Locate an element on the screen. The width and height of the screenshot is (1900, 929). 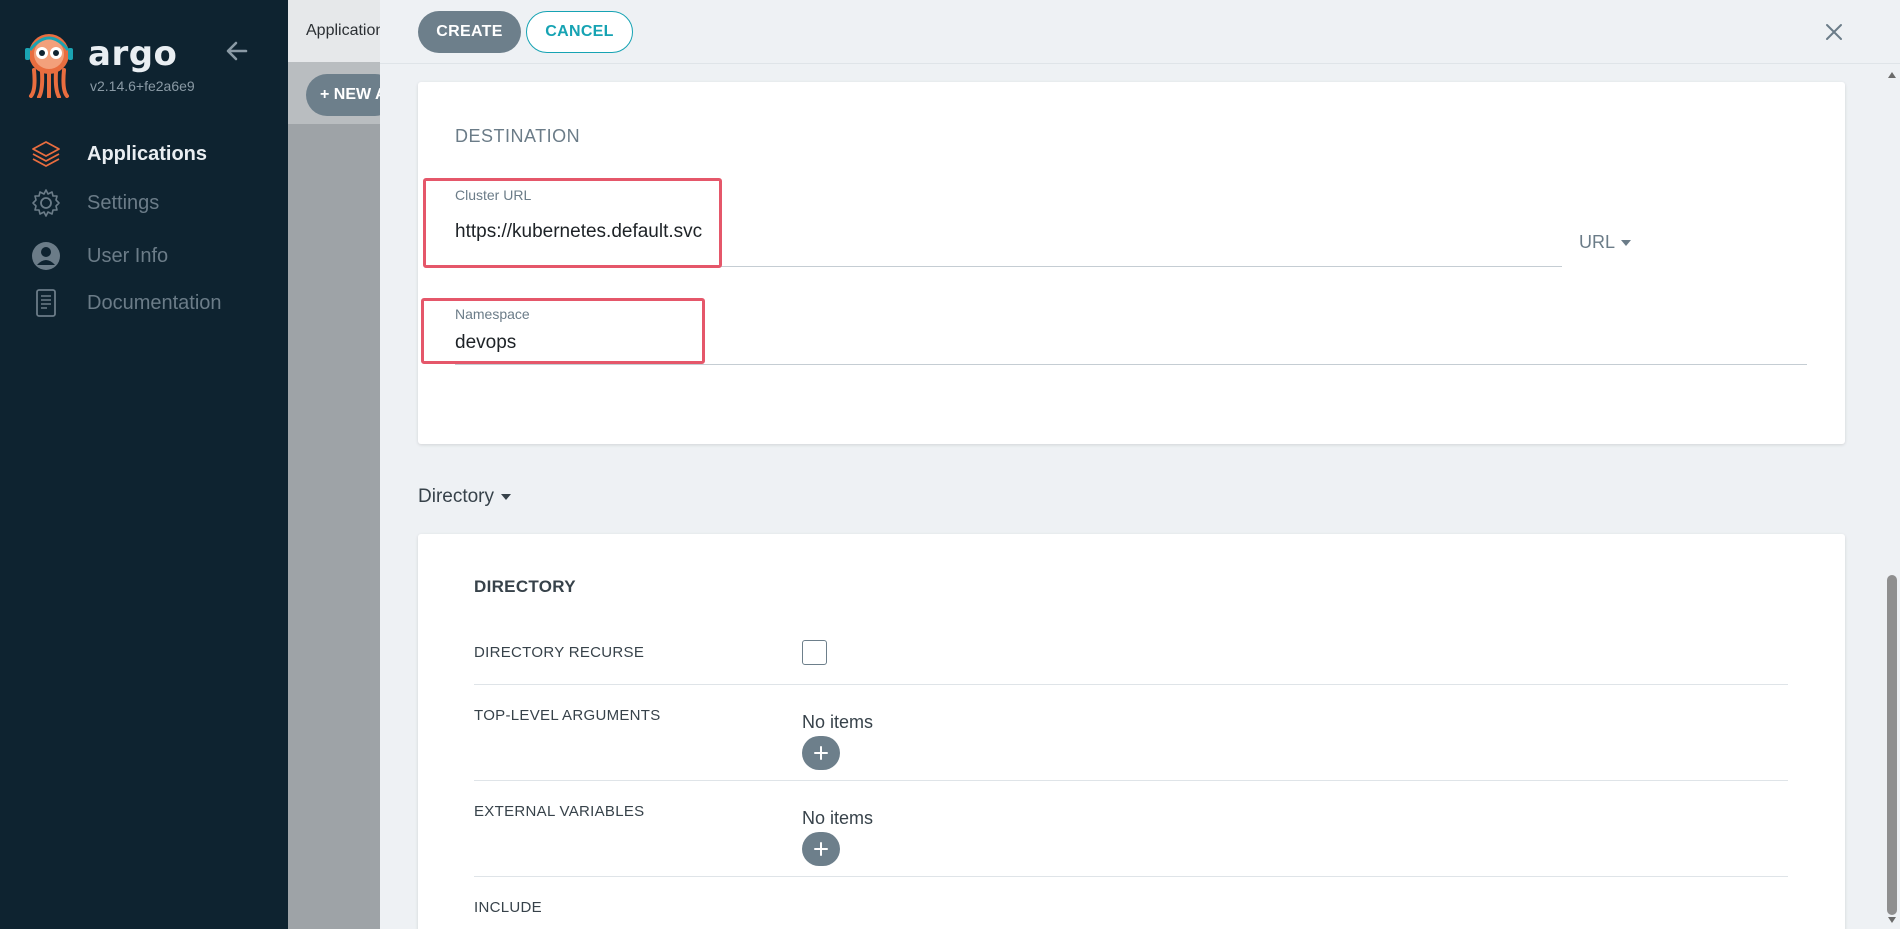
cluster-url-highlight is located at coordinates (572, 223).